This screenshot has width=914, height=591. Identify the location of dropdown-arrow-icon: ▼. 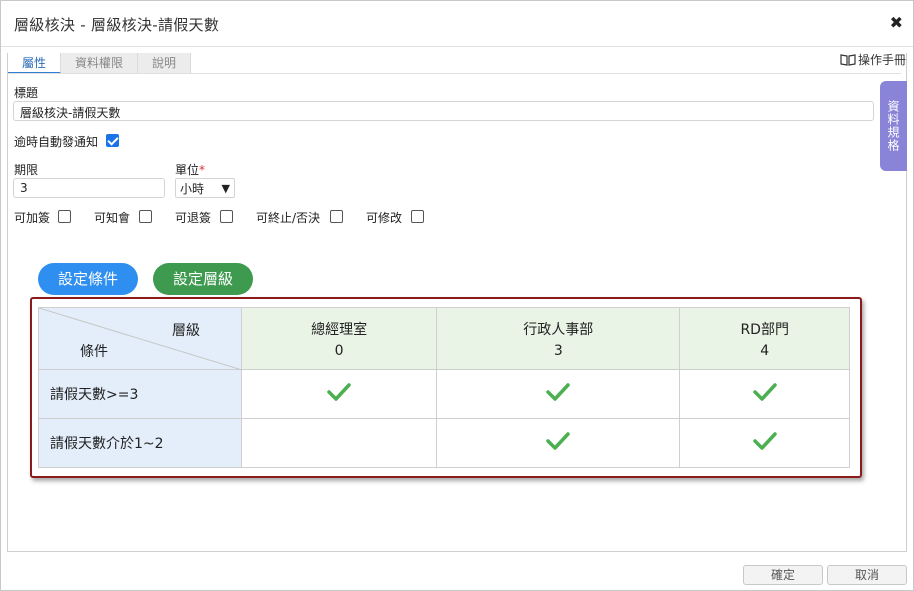
(225, 188).